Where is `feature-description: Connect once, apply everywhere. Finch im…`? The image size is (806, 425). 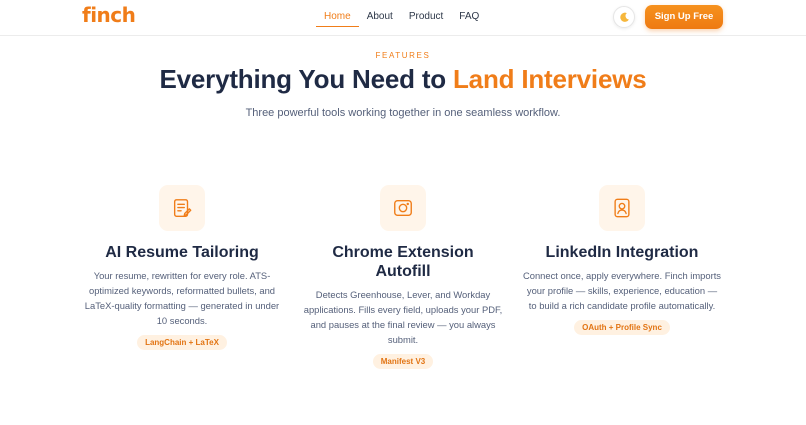
feature-description: Connect once, apply everywhere. Finch im… is located at coordinates (621, 290).